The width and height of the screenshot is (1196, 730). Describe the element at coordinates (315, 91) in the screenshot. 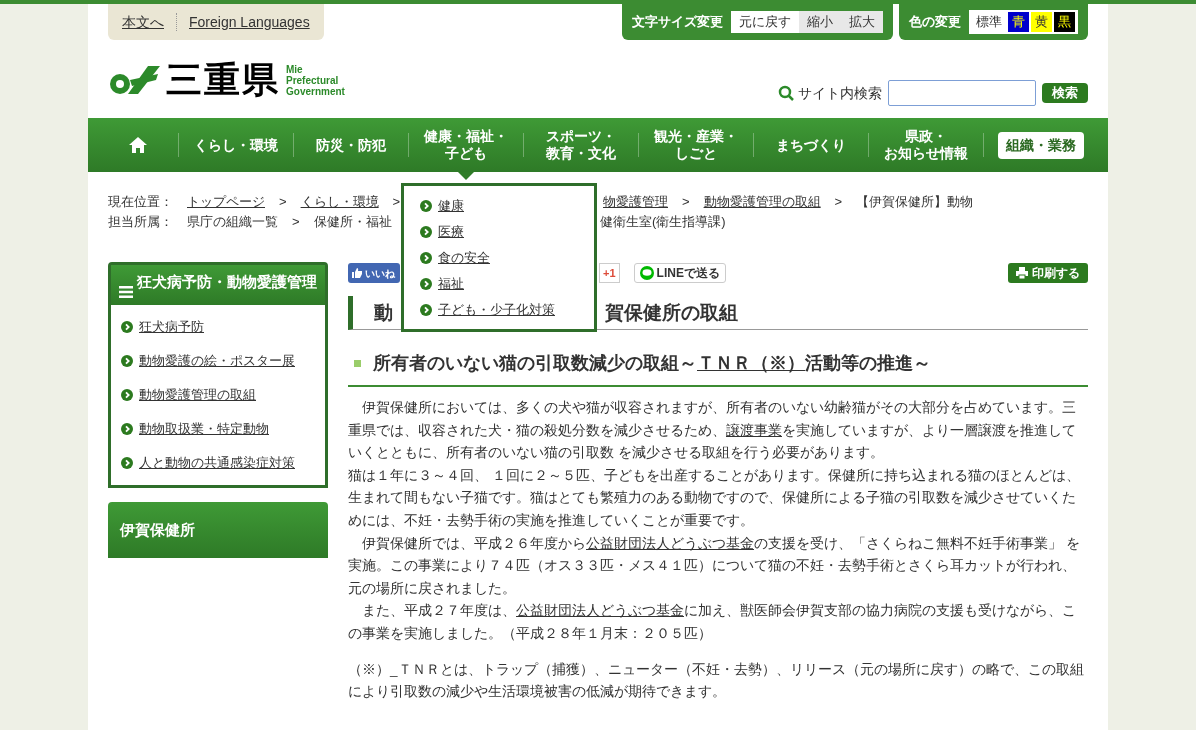

I see `logo-subtitle: Government` at that location.